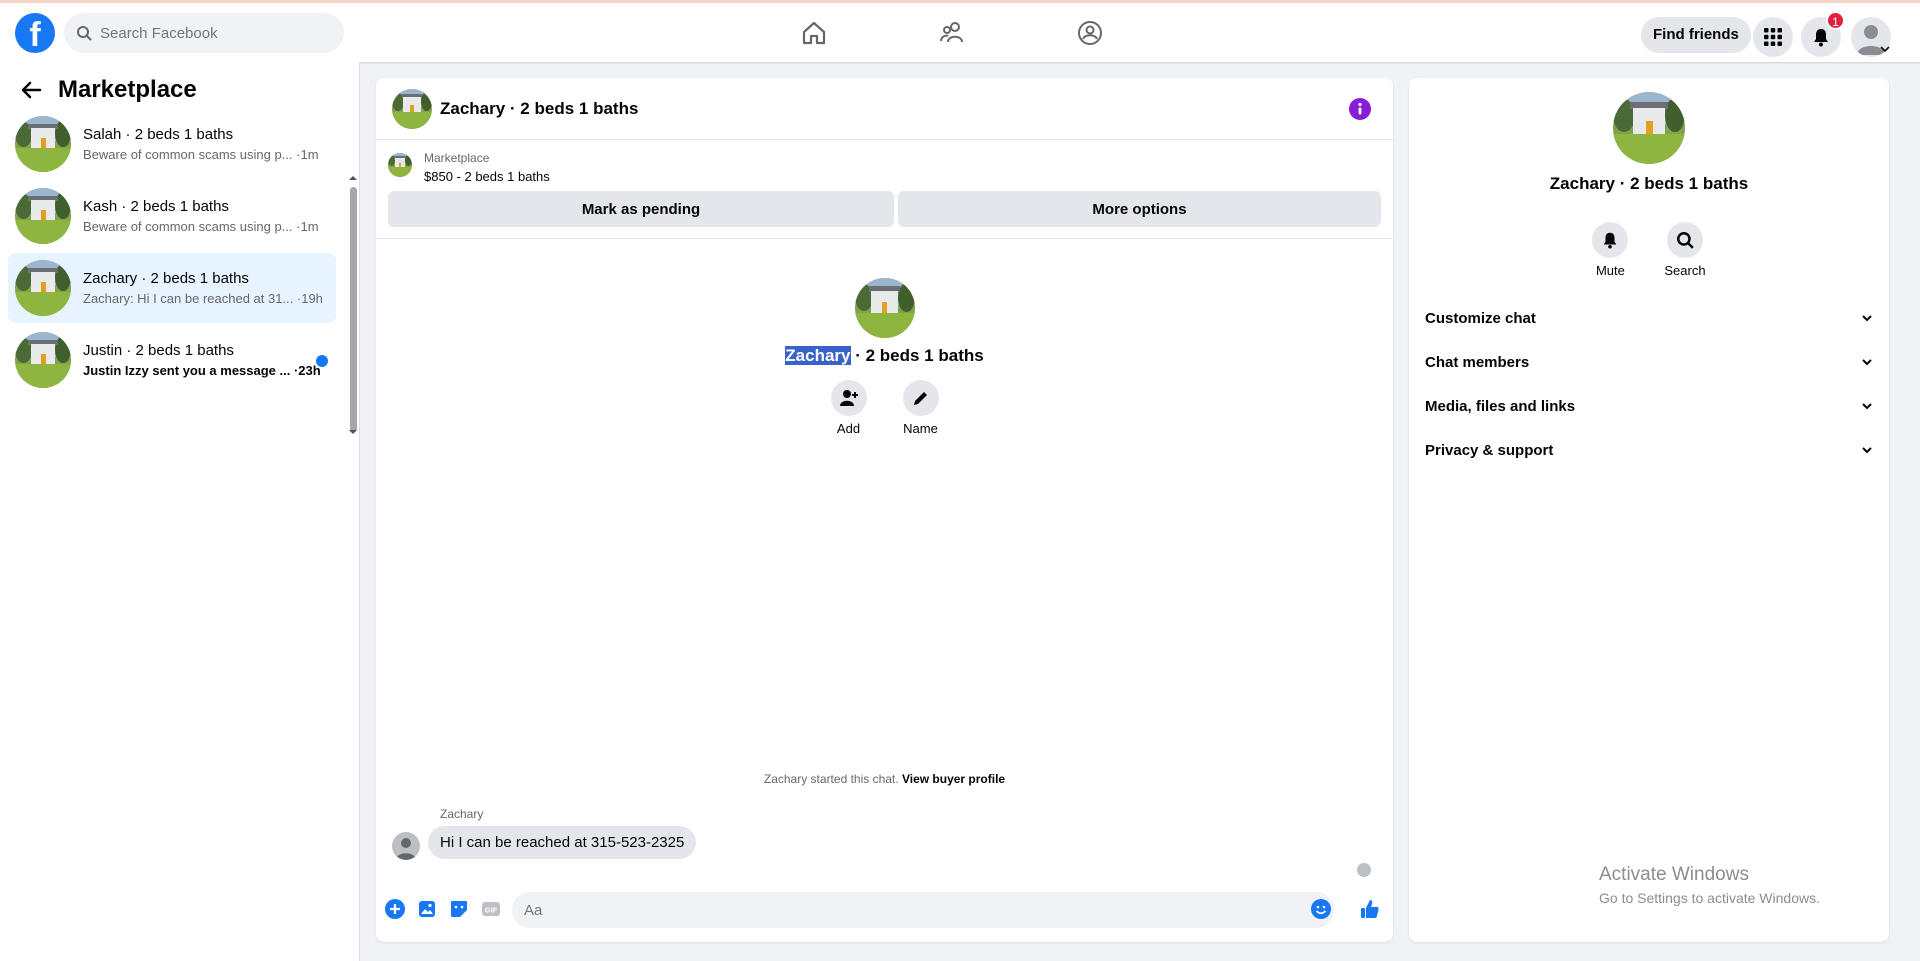 The width and height of the screenshot is (1920, 961). What do you see at coordinates (1321, 909) in the screenshot?
I see `emoji-icon` at bounding box center [1321, 909].